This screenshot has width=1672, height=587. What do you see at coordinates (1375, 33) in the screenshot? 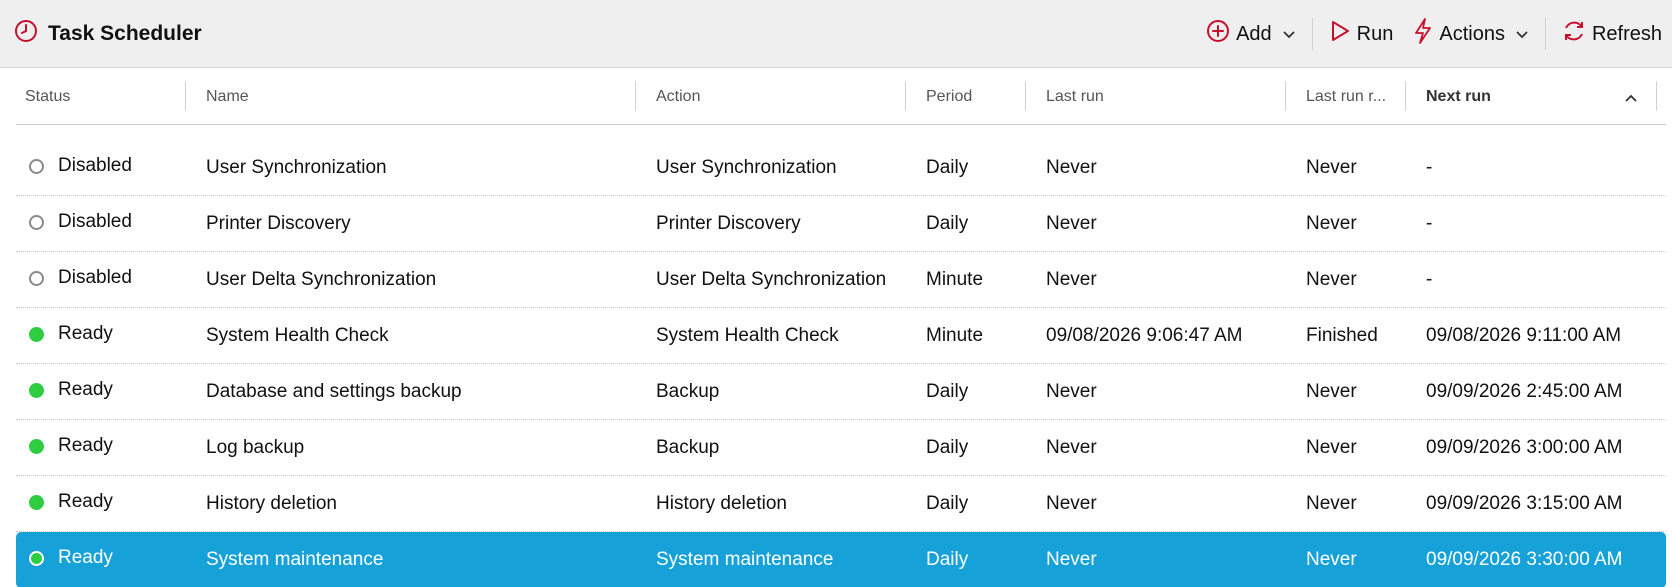
I see `run-button-label: Run` at bounding box center [1375, 33].